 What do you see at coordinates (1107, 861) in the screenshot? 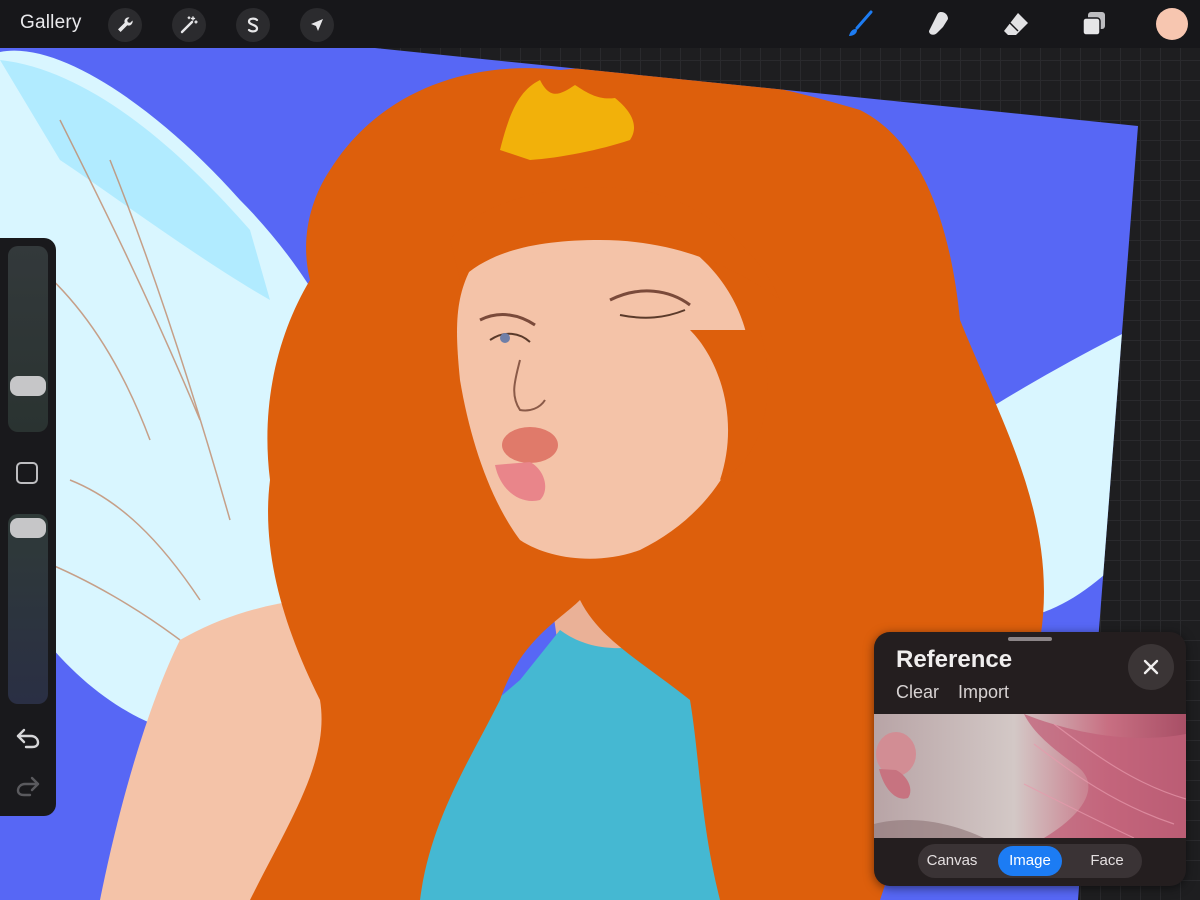
I see `reference-mode-face: Face` at bounding box center [1107, 861].